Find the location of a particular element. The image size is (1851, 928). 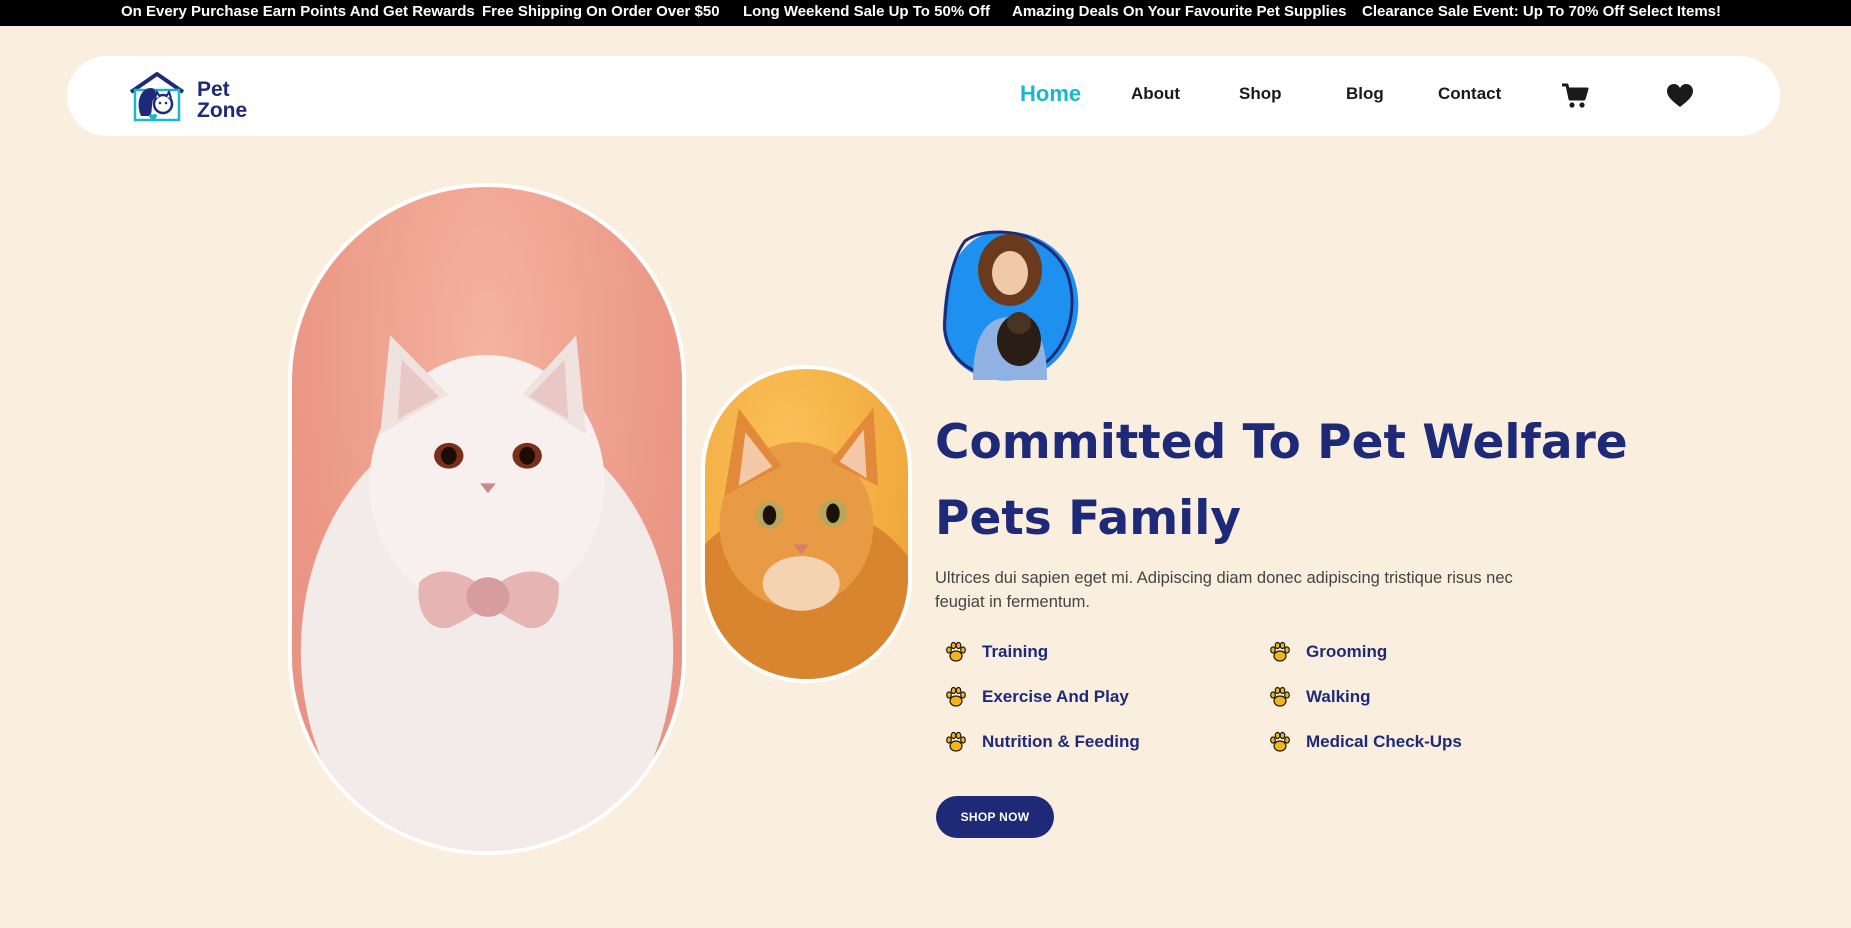

feature-item: Exercise And Play is located at coordinates (1036, 697).